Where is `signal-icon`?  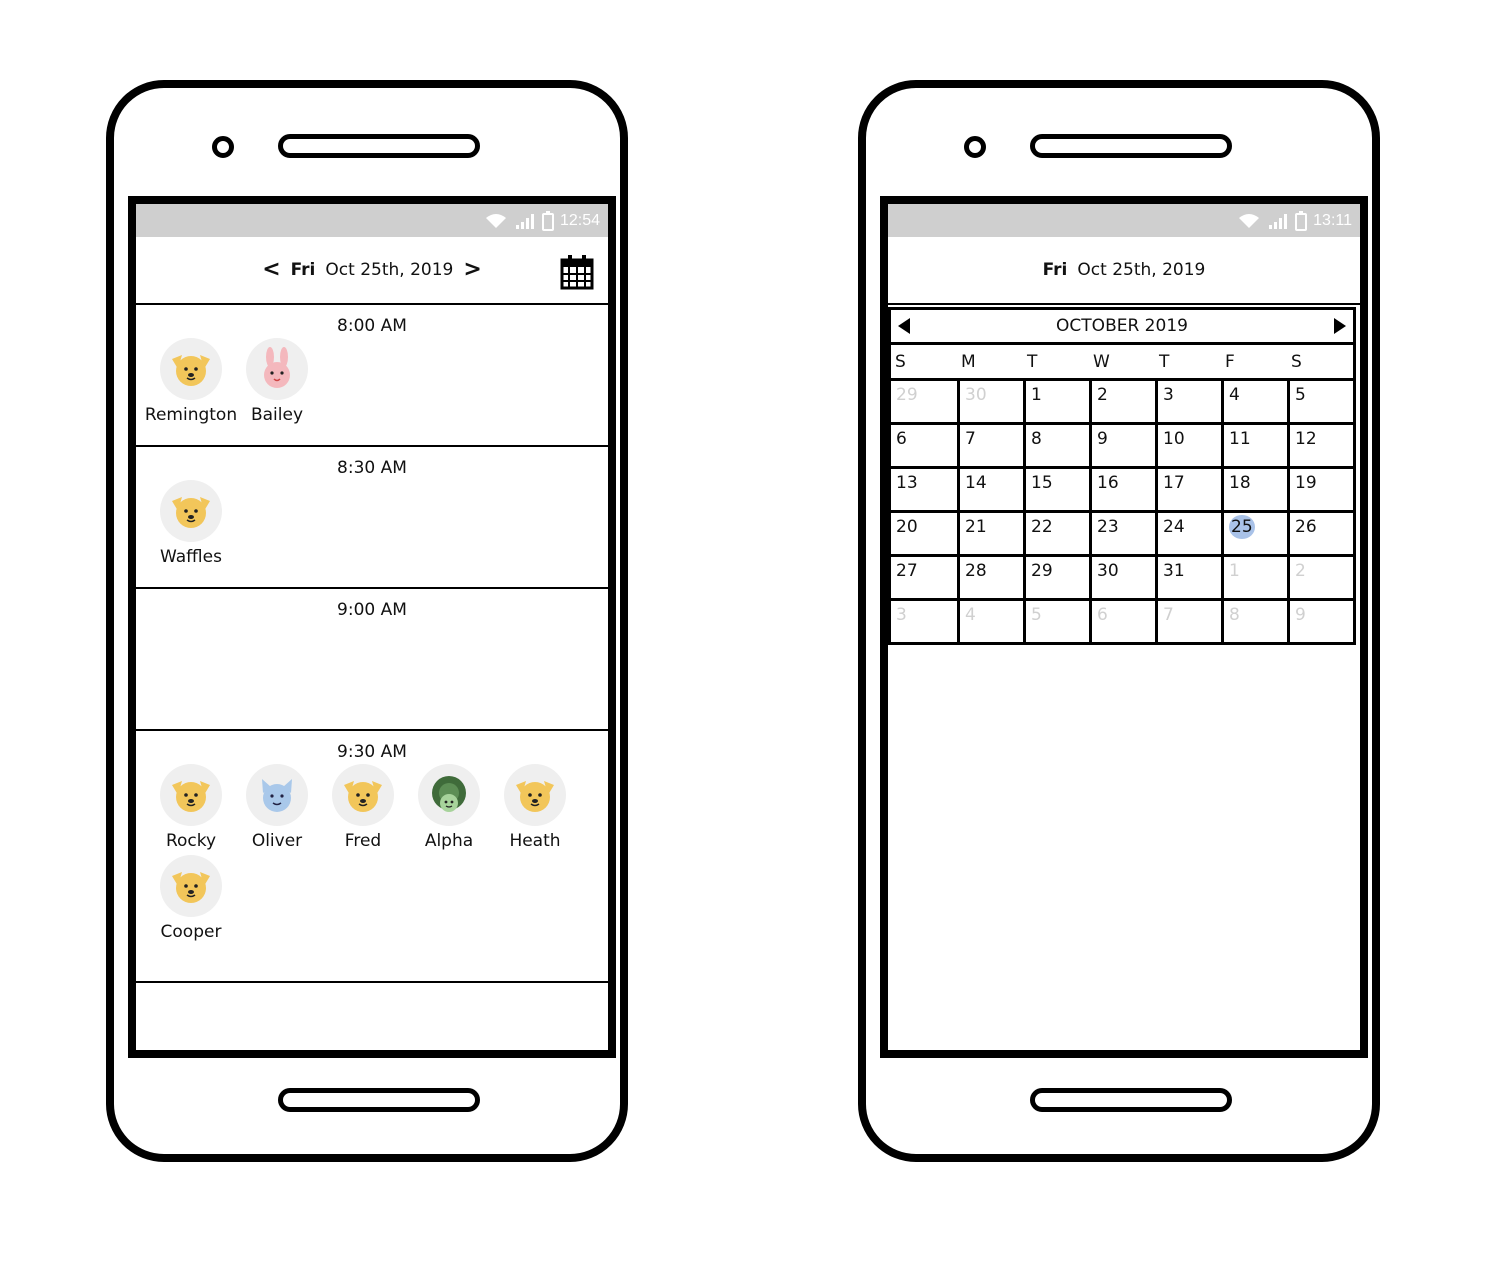 signal-icon is located at coordinates (524, 221).